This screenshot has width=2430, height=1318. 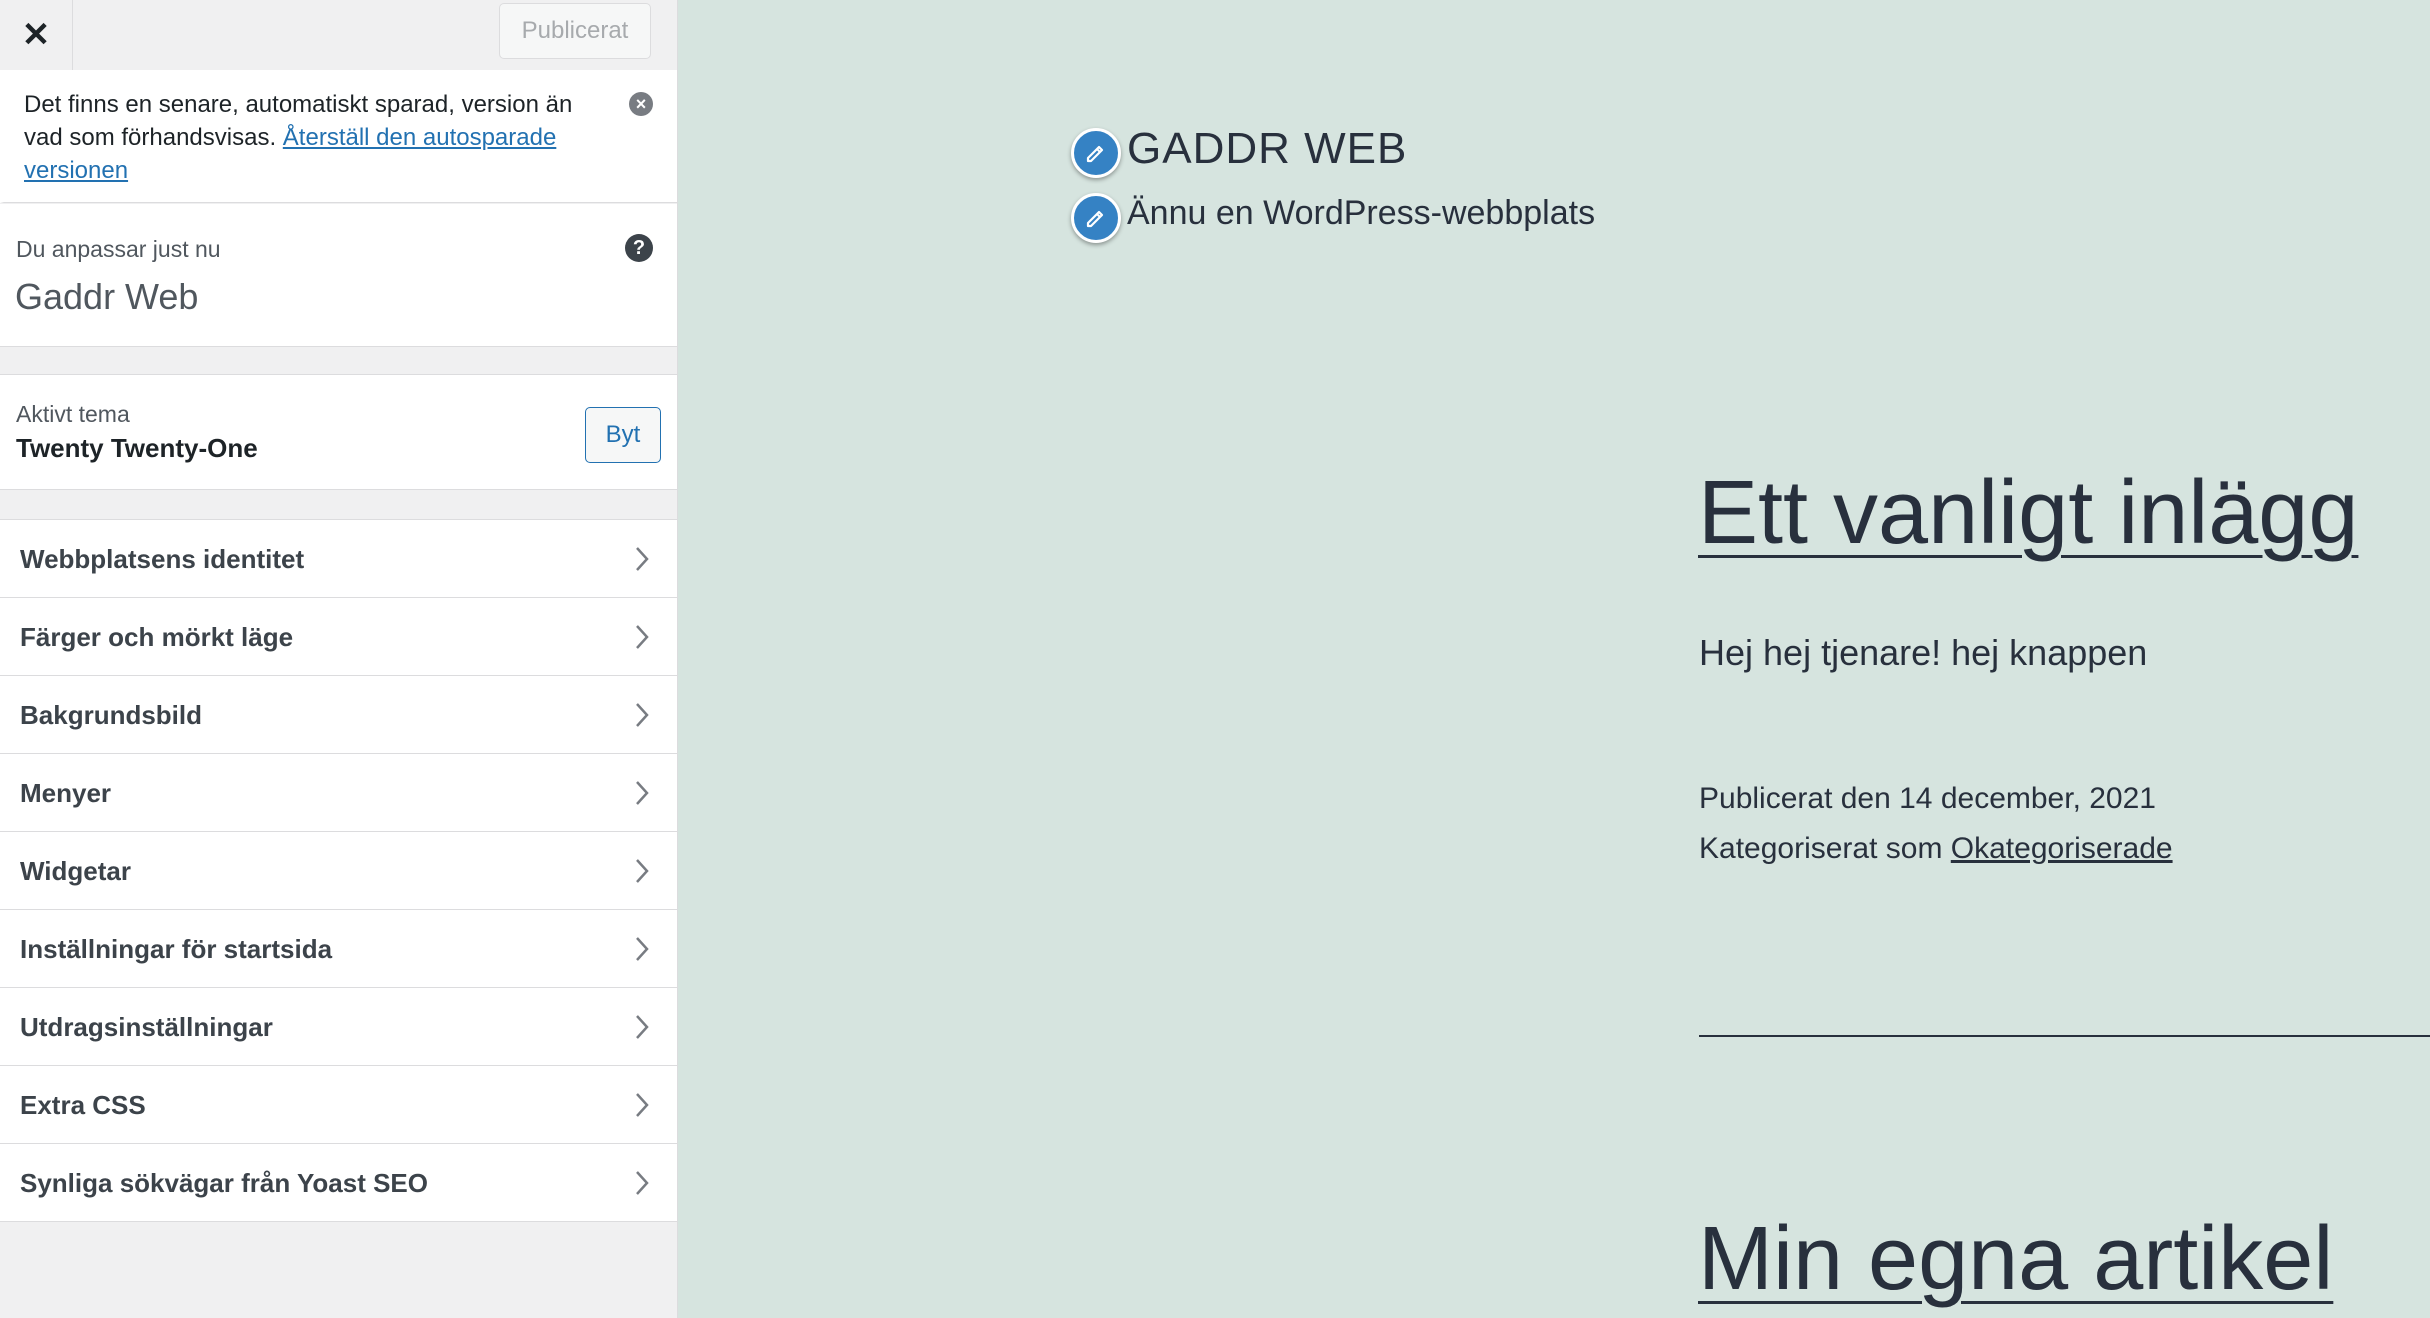 I want to click on panel-yoast-breadcrumbs: Synliga sökvägar från Yoast SEO, so click(x=338, y=1183).